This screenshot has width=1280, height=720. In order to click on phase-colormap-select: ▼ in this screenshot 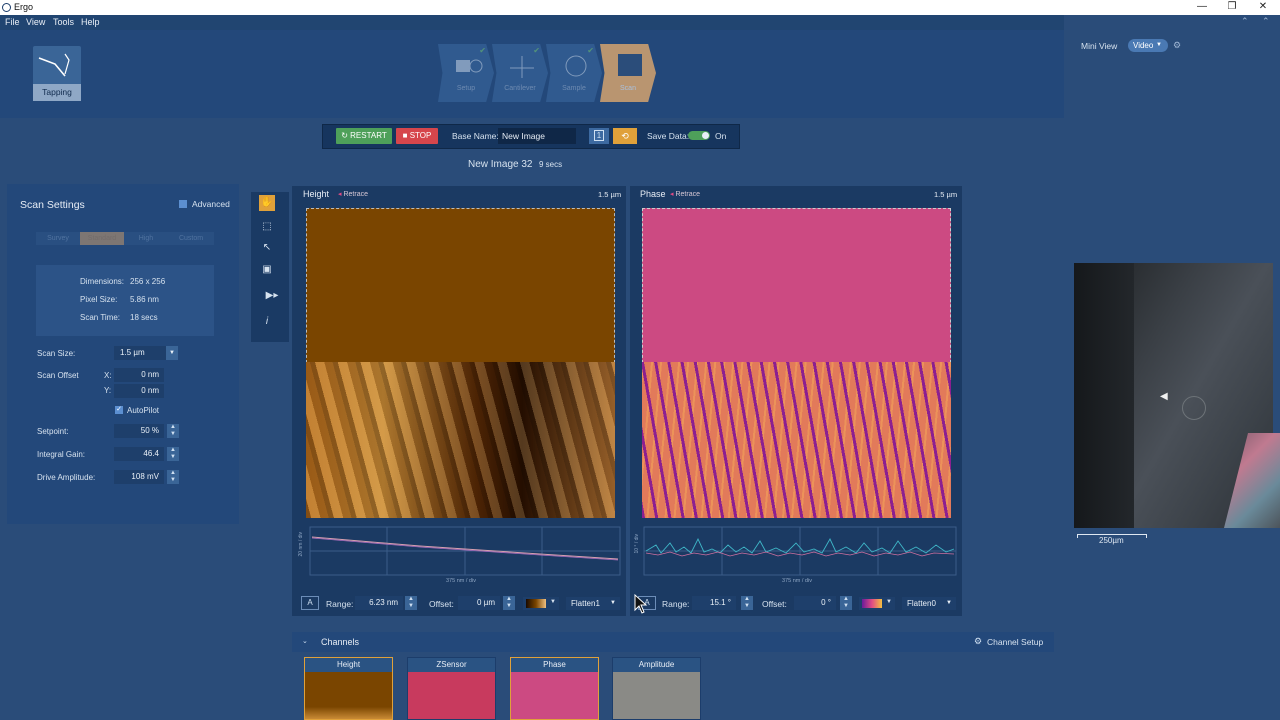, I will do `click(877, 603)`.